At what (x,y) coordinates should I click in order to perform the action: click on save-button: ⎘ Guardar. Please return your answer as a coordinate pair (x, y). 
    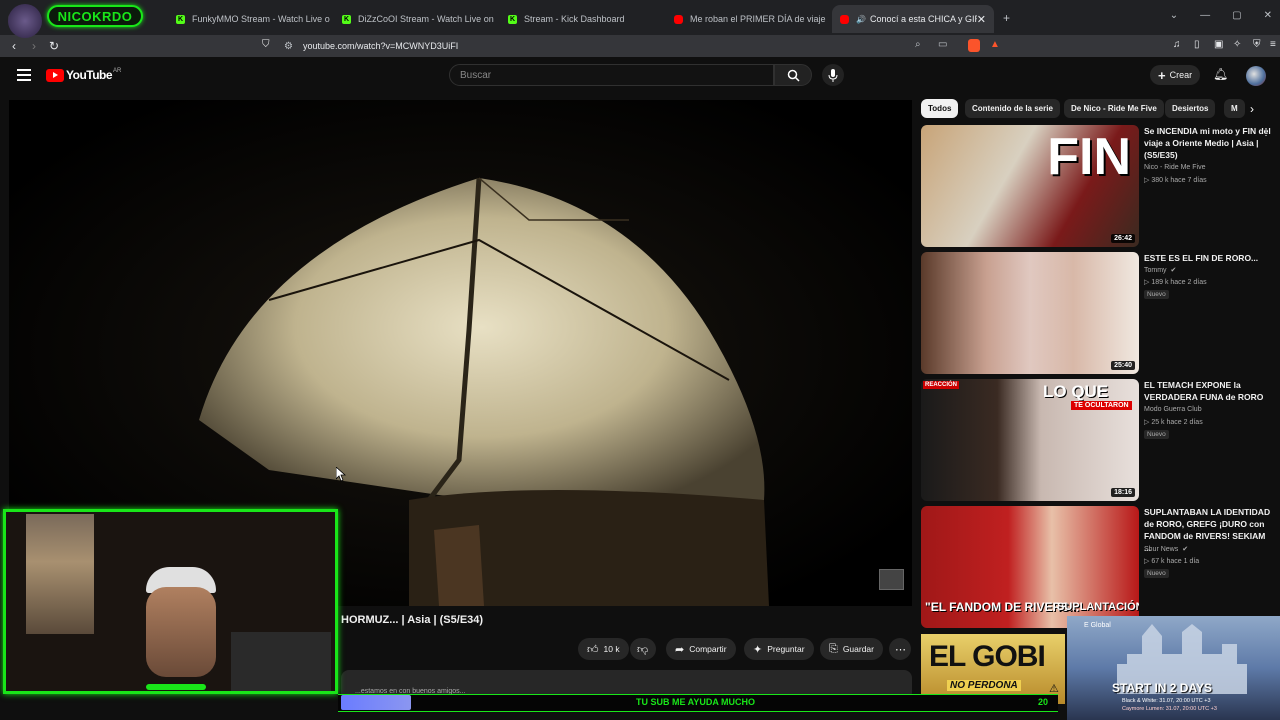
    Looking at the image, I should click on (851, 649).